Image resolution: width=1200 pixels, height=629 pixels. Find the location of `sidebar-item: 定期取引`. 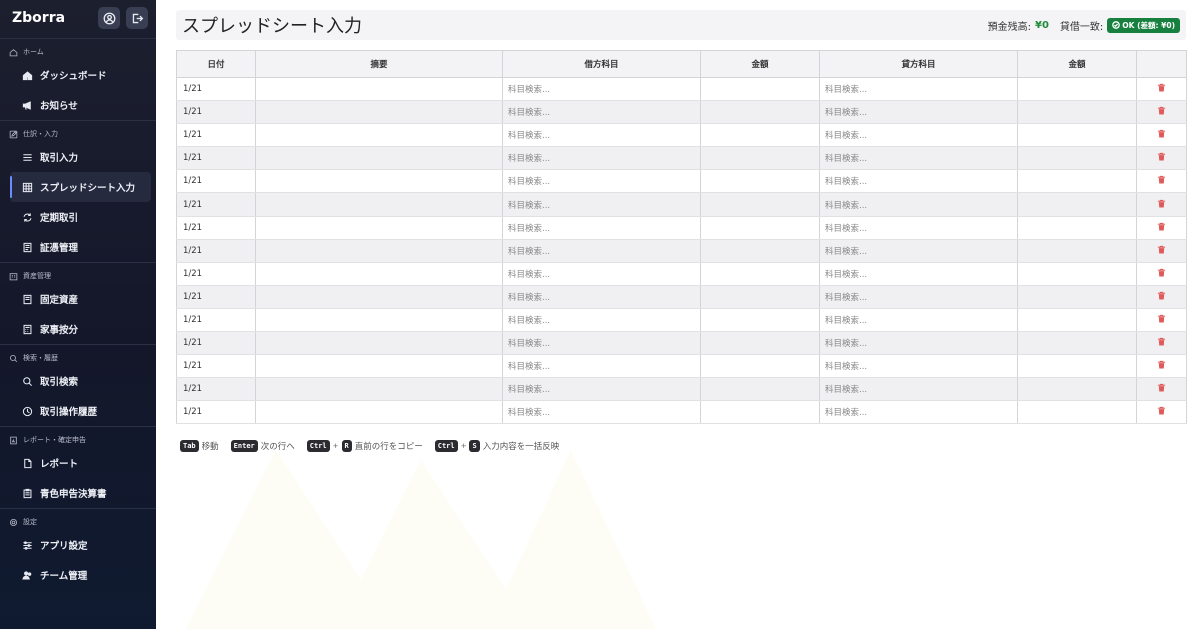

sidebar-item: 定期取引 is located at coordinates (78, 217).